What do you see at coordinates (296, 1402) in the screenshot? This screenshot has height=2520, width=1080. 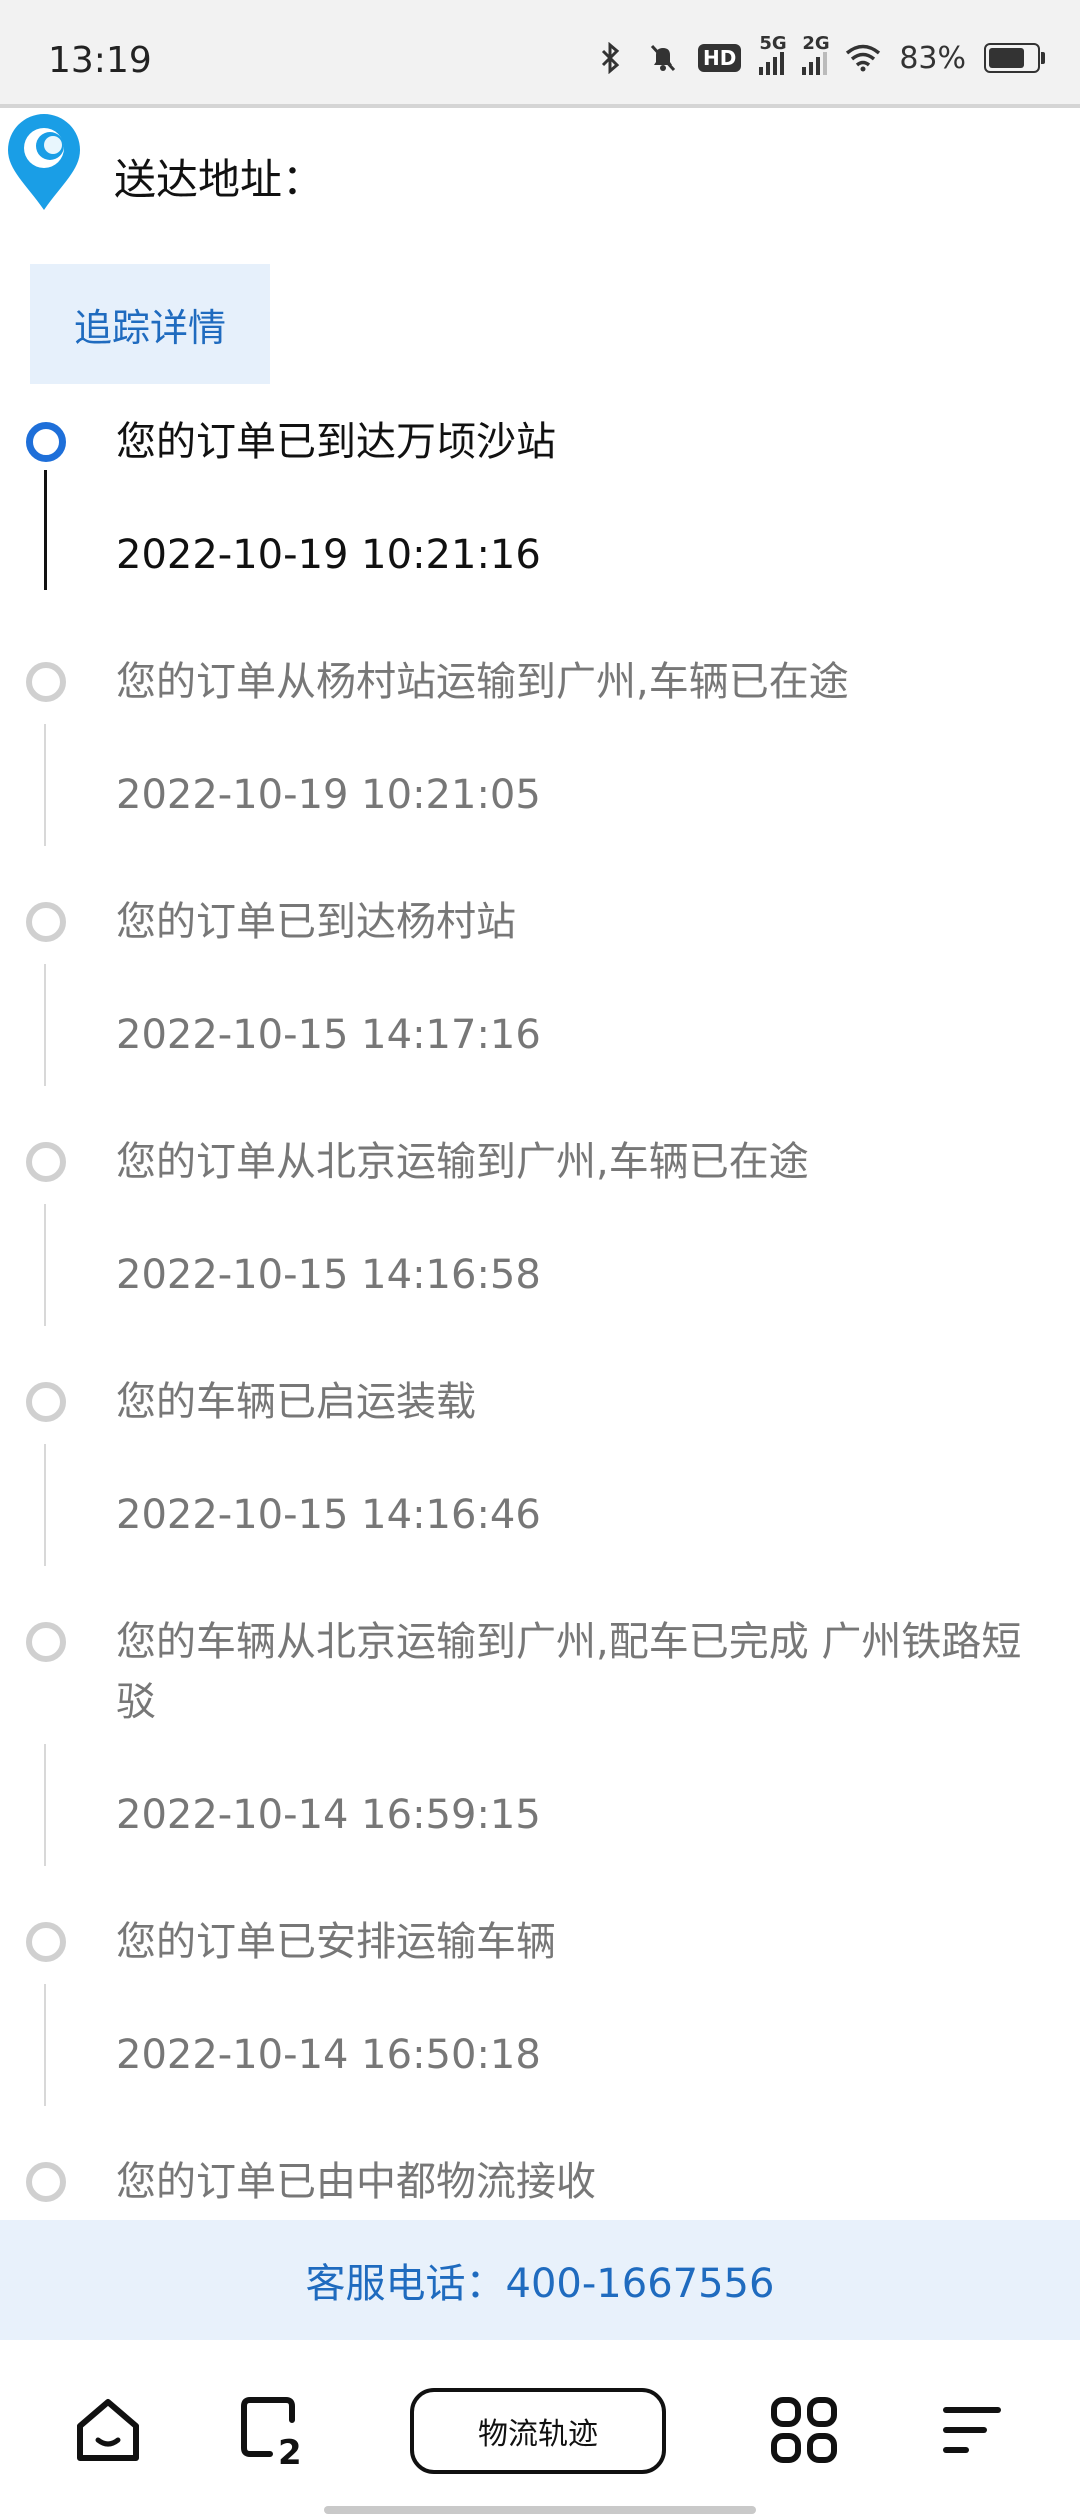 I see `timeline-event-text: 您的车辆已启运装载` at bounding box center [296, 1402].